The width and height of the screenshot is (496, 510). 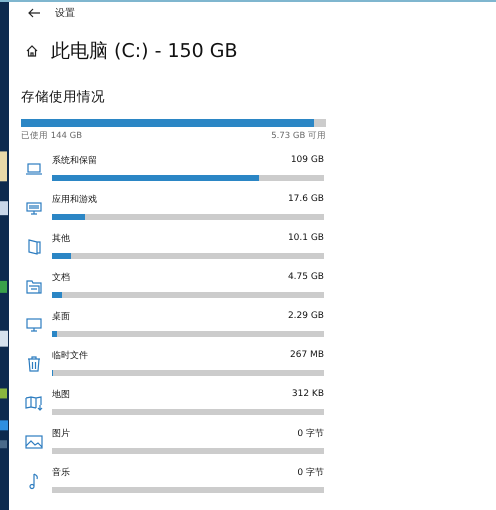 What do you see at coordinates (34, 13) in the screenshot?
I see `back-button` at bounding box center [34, 13].